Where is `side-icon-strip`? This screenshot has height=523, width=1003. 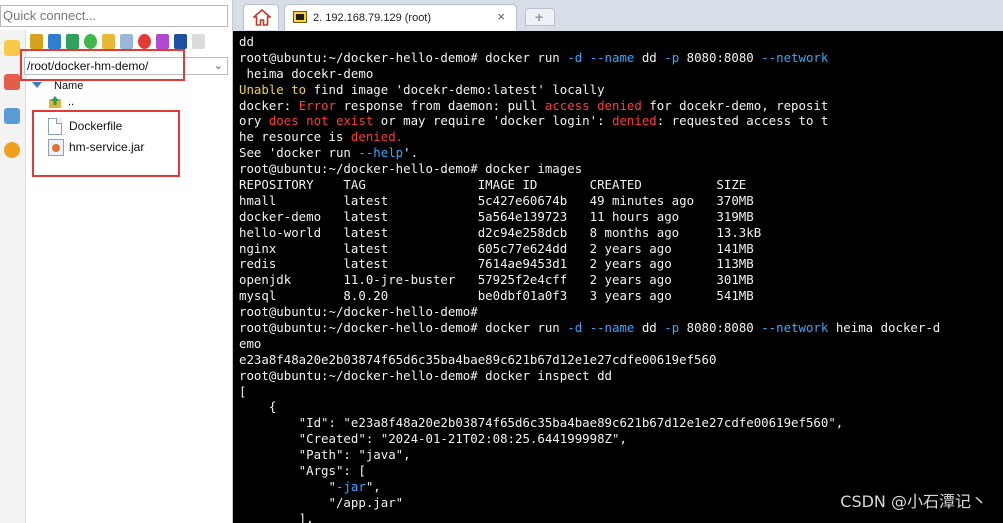 side-icon-strip is located at coordinates (13, 276).